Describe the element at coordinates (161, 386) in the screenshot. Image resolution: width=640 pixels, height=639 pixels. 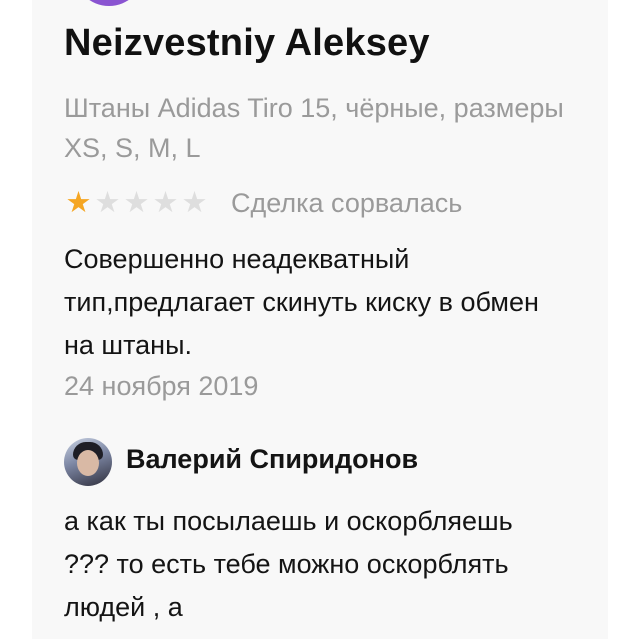
I see `review-date: 24 ноября 2019` at that location.